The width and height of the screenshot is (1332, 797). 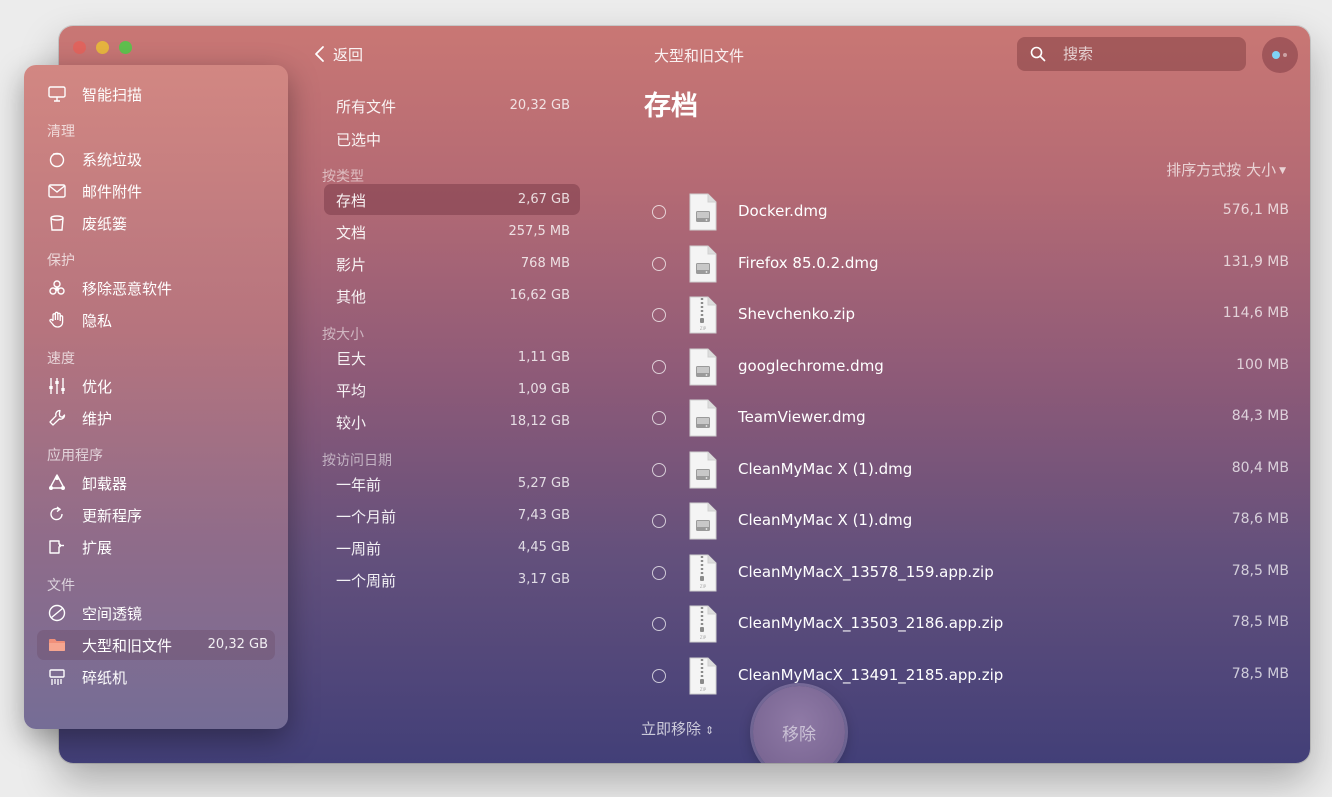 I want to click on space-lens-icon, so click(x=57, y=613).